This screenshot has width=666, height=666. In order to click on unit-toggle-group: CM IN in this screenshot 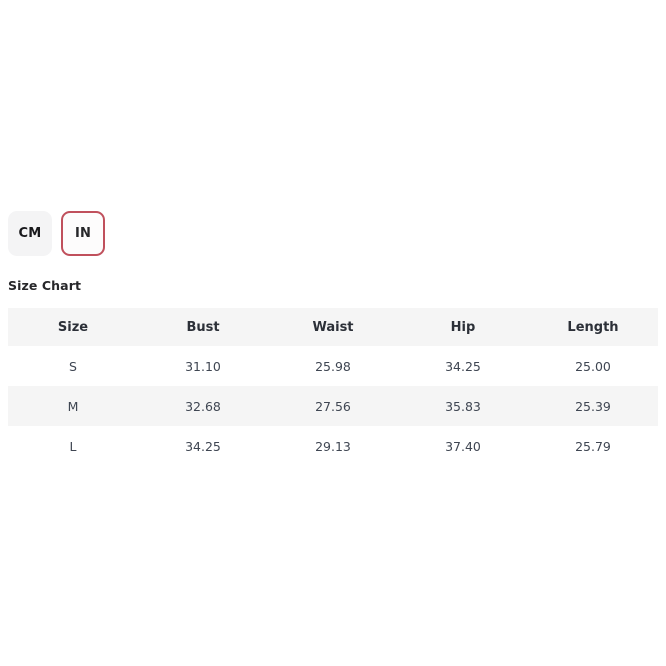, I will do `click(56, 233)`.